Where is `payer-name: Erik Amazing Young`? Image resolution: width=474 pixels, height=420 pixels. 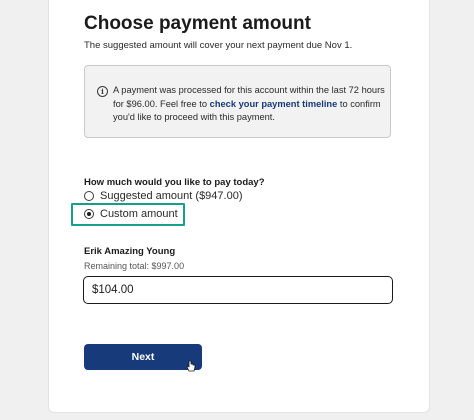 payer-name: Erik Amazing Young is located at coordinates (130, 251).